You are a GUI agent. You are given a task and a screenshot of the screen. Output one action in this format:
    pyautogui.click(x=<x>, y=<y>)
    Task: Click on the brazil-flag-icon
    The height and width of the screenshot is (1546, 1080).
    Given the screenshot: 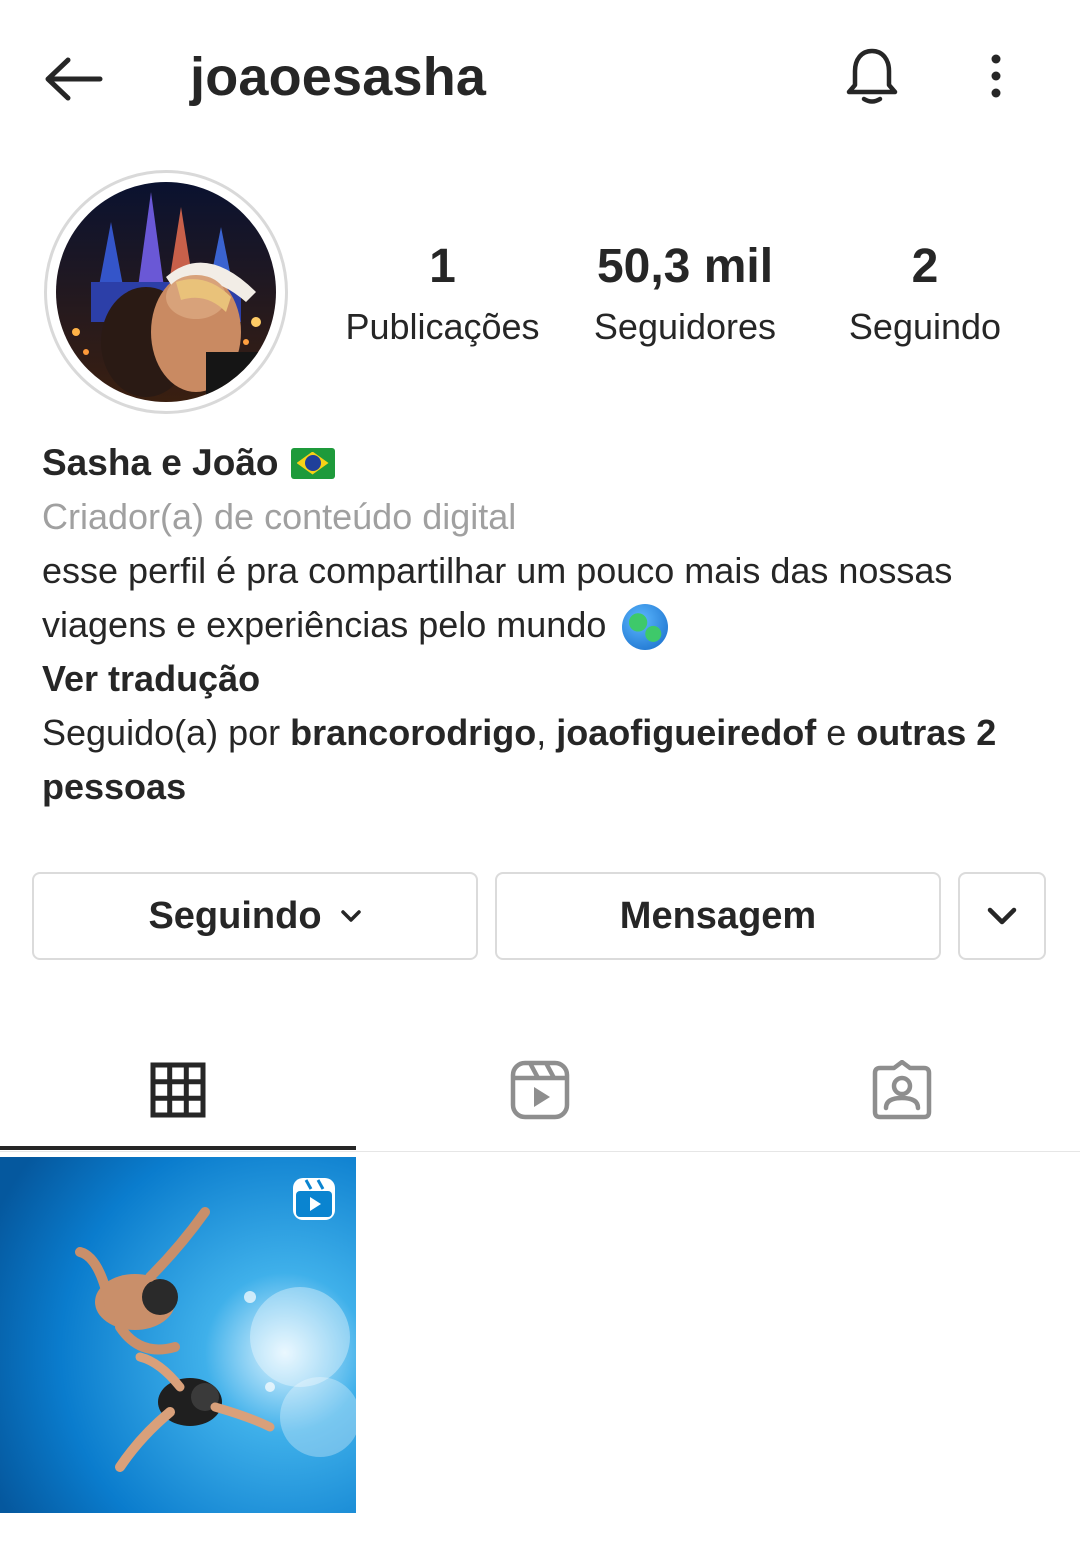 What is the action you would take?
    pyautogui.click(x=312, y=463)
    